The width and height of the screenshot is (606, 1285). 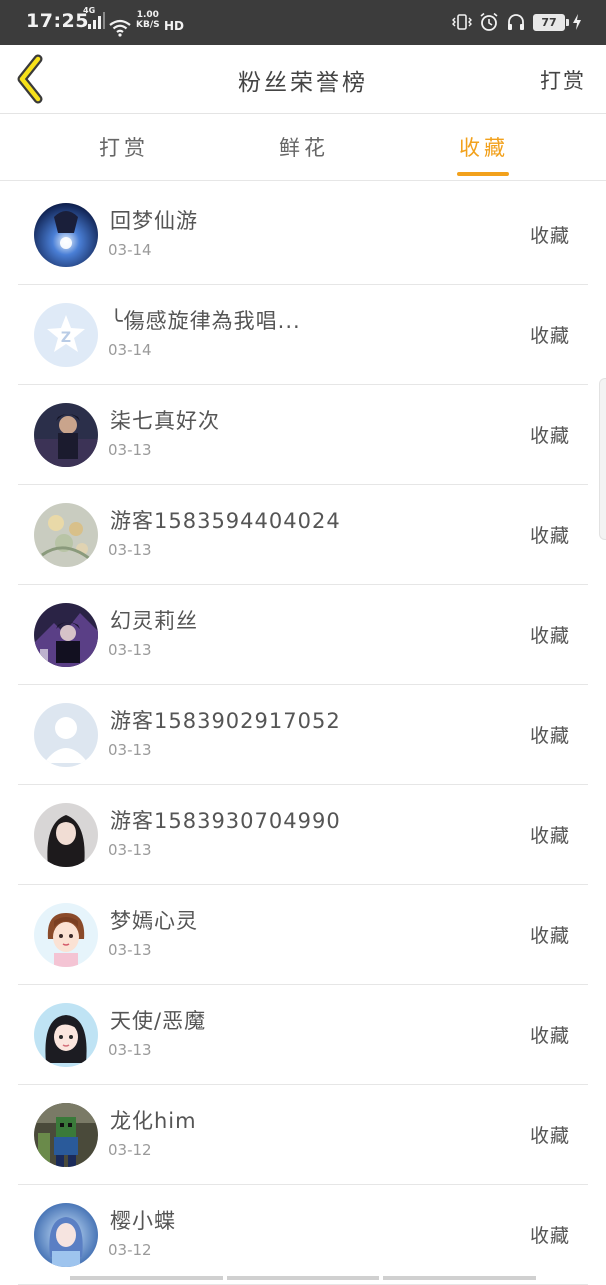 What do you see at coordinates (484, 147) in the screenshot?
I see `tab-favorites: 收藏` at bounding box center [484, 147].